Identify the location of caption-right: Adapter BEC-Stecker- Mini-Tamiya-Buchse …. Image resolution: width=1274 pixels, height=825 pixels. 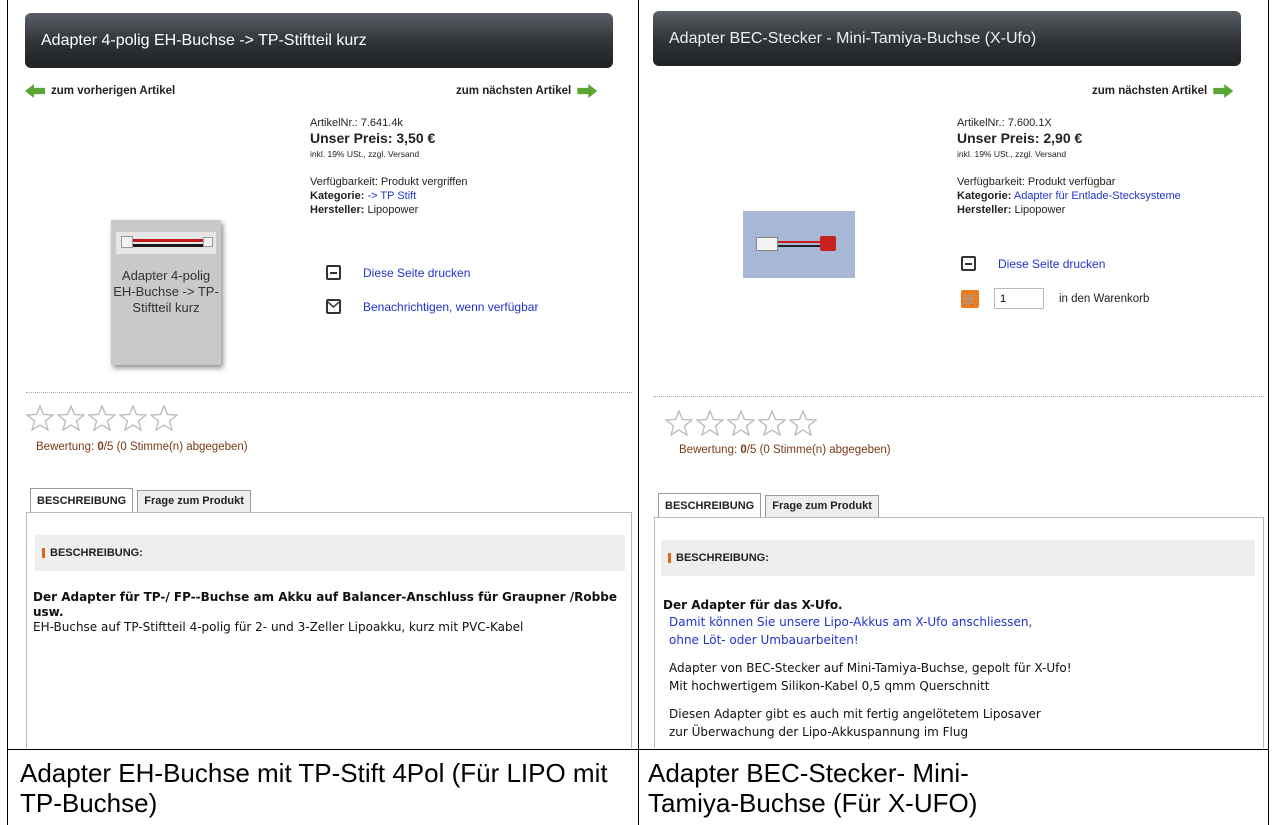
(813, 788).